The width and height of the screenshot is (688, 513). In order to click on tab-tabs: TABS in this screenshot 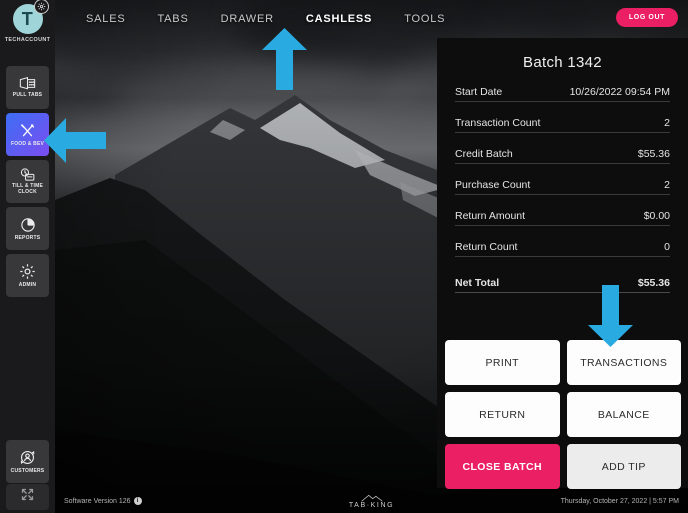, I will do `click(172, 19)`.